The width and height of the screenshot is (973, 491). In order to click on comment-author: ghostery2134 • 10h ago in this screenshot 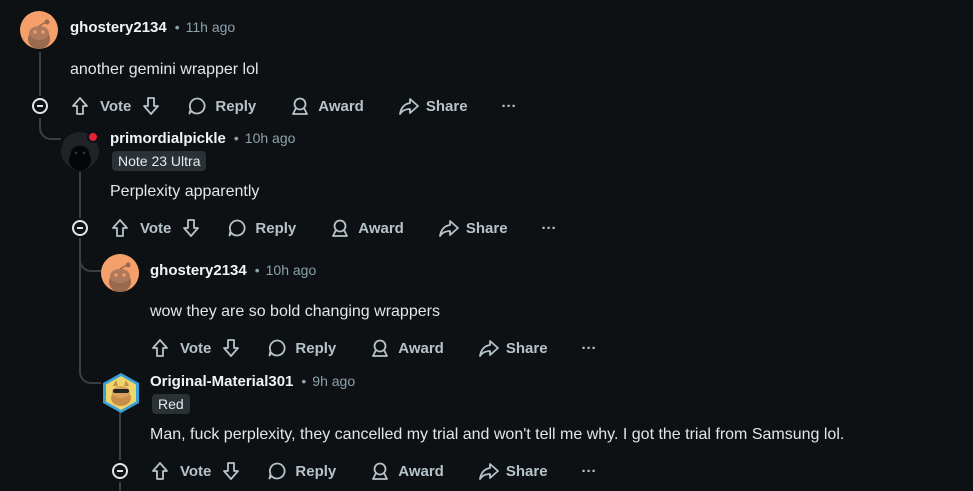, I will do `click(233, 270)`.